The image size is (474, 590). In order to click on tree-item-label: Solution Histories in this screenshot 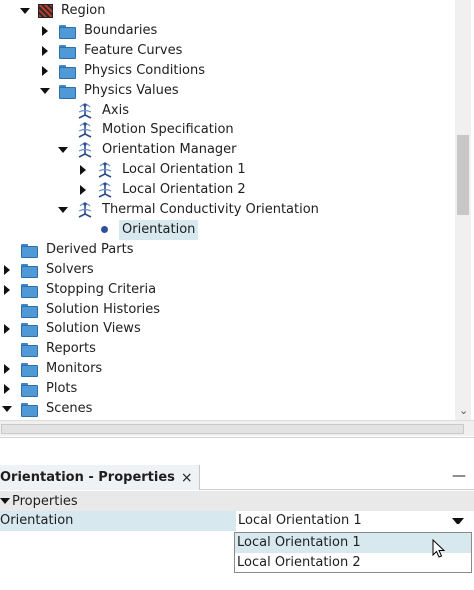, I will do `click(103, 309)`.